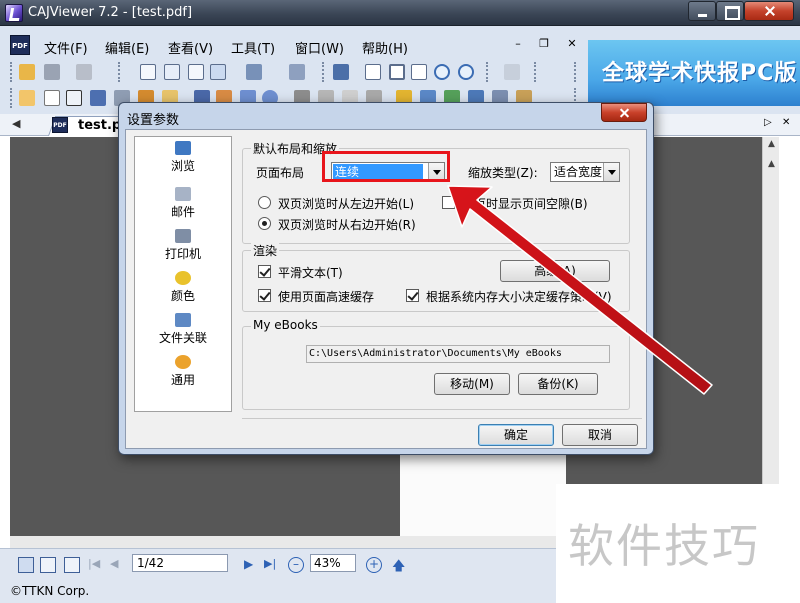 This screenshot has width=800, height=603. What do you see at coordinates (272, 565) in the screenshot?
I see `last-page-icon: ▶|` at bounding box center [272, 565].